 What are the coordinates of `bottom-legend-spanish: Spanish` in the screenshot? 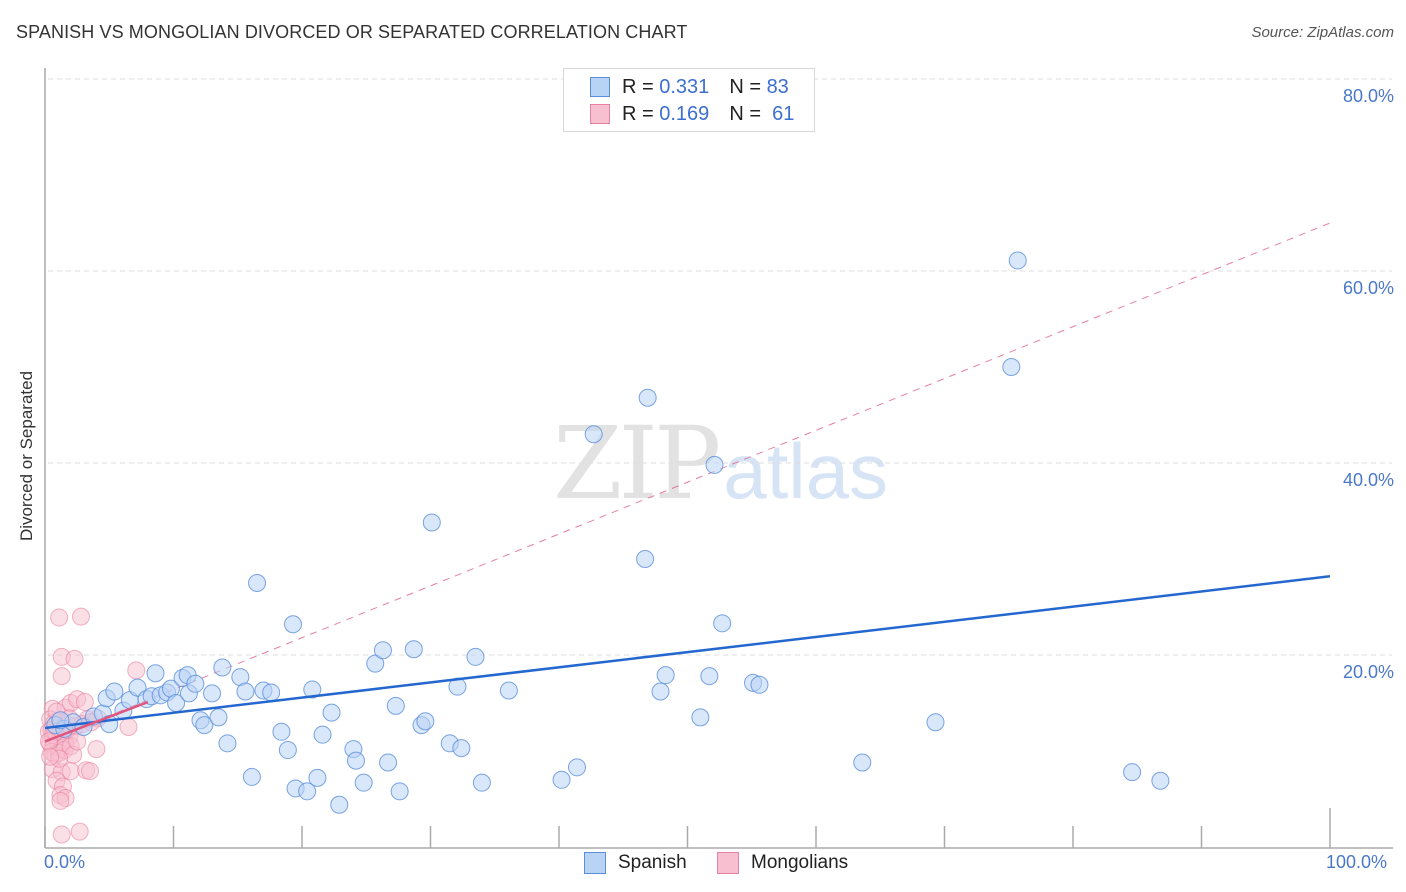 It's located at (635, 863).